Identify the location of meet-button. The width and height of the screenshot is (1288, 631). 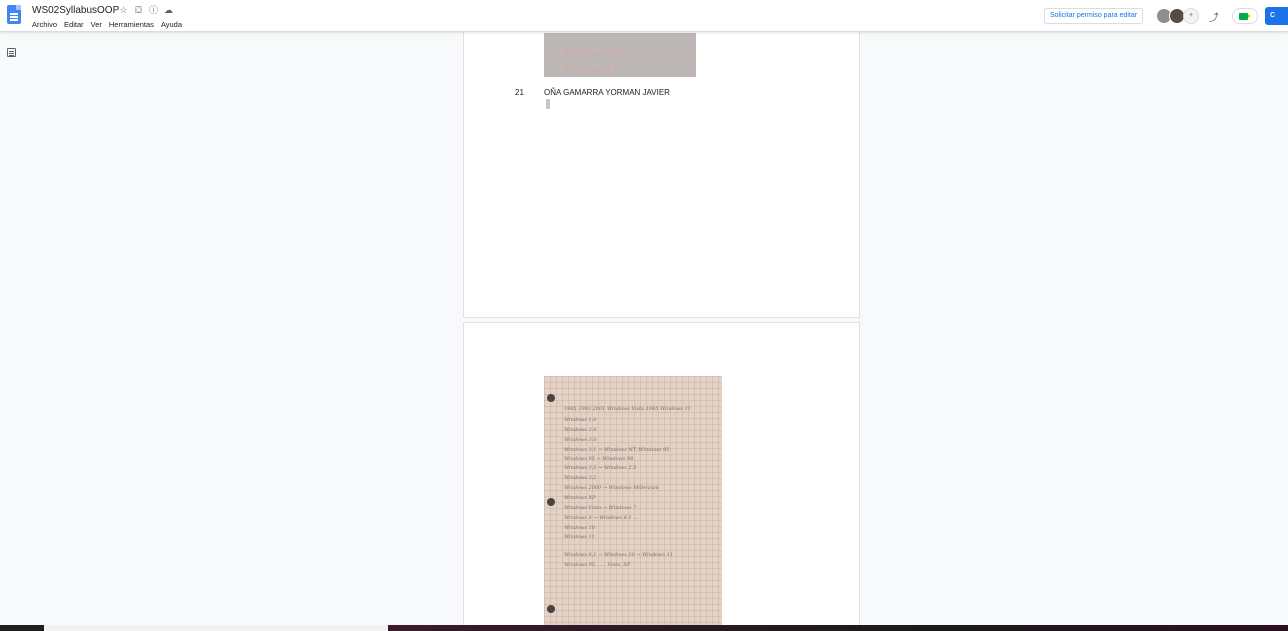
(1245, 16).